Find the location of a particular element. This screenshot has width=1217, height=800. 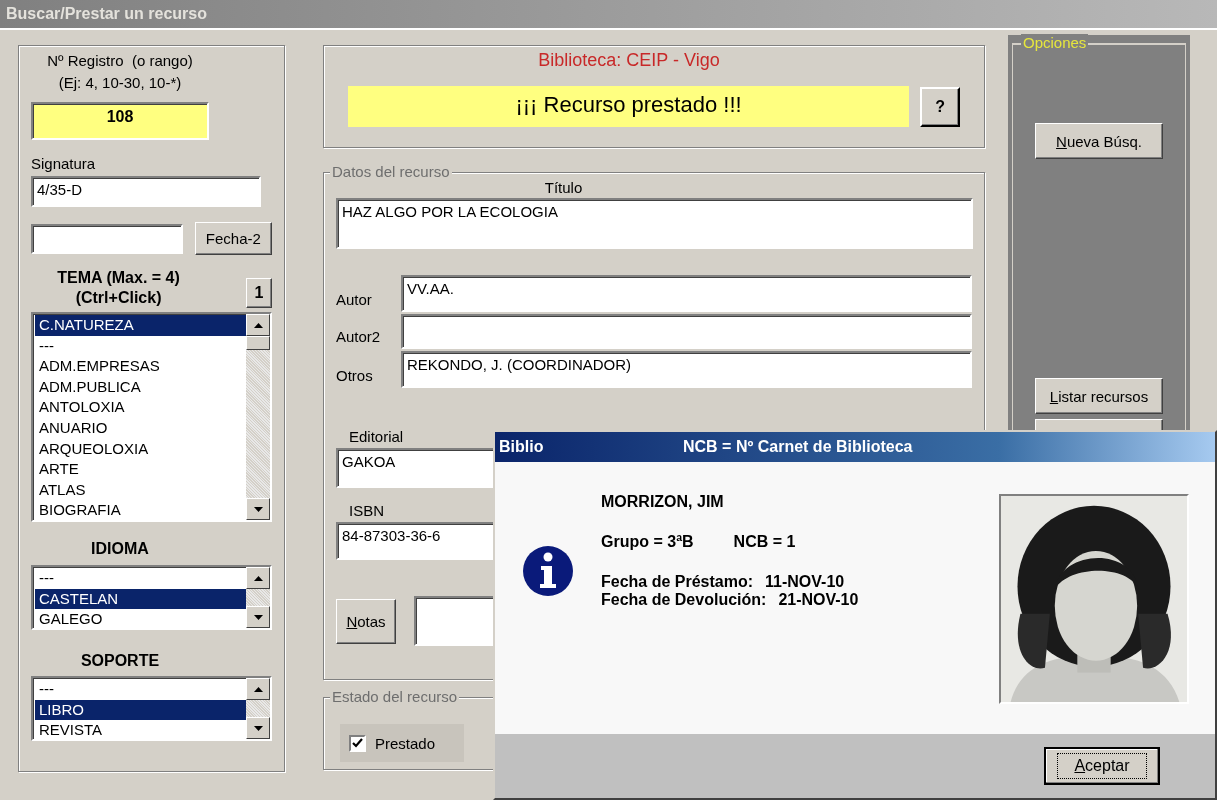

check-icon is located at coordinates (357, 743).